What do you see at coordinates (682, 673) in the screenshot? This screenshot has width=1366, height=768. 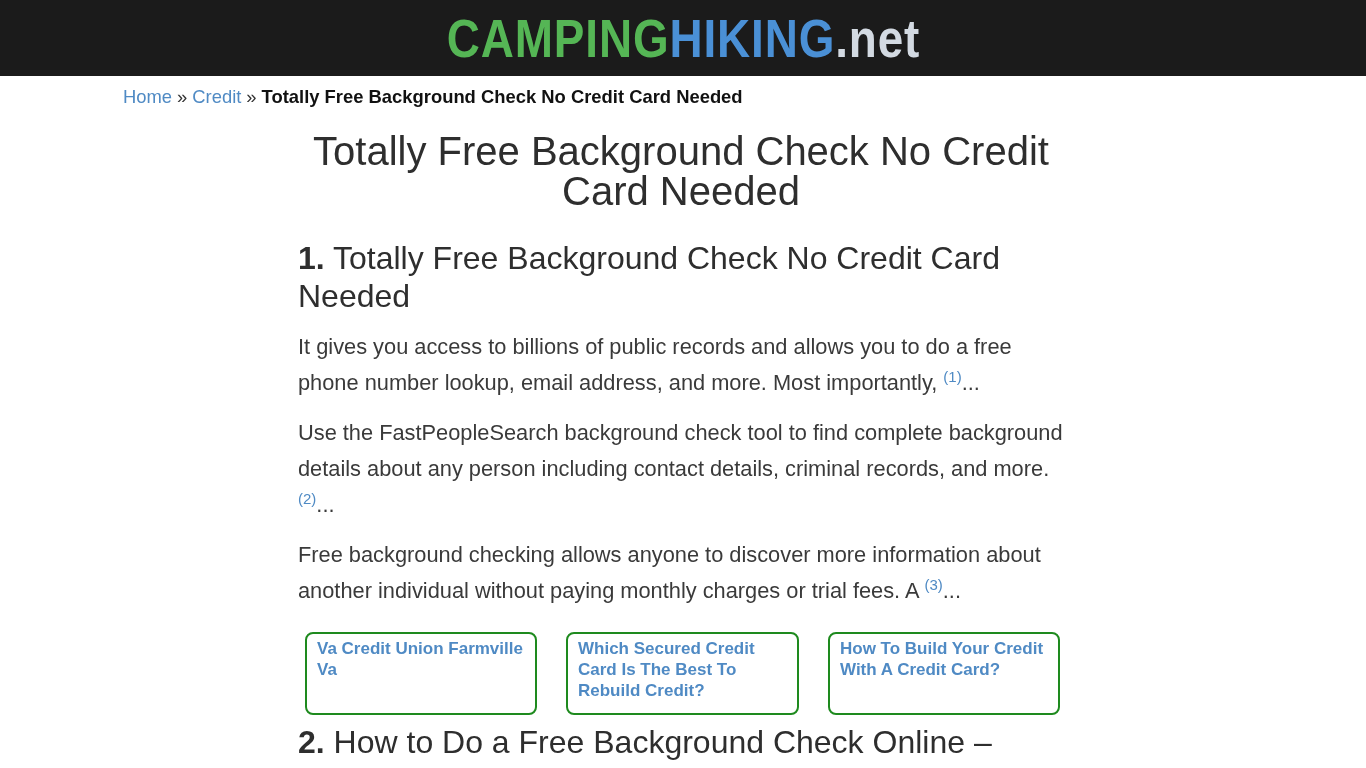 I see `related-article-link: Which Secured Credit Card Is The Best To Rebuild Credit?` at bounding box center [682, 673].